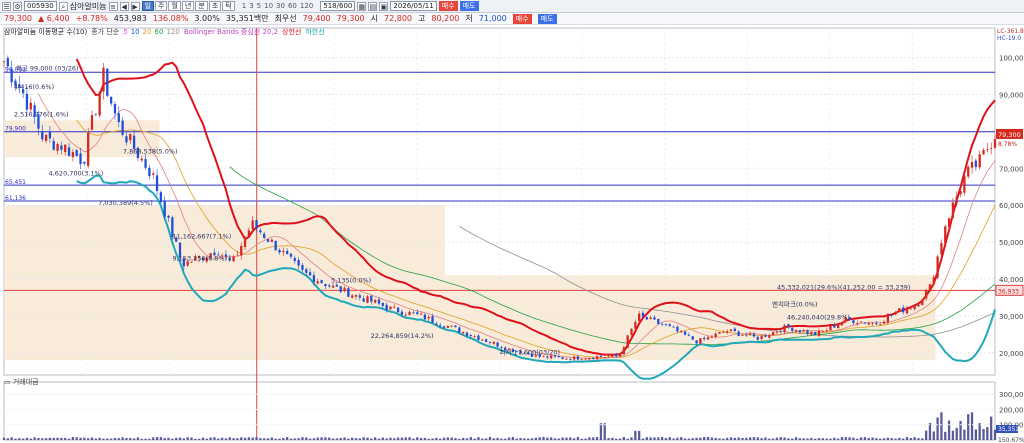  What do you see at coordinates (174, 6) in the screenshot?
I see `tab-2: 월` at bounding box center [174, 6].